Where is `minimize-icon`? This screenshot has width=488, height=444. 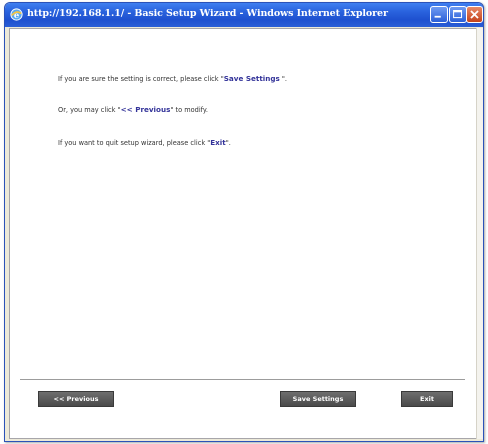
minimize-icon is located at coordinates (437, 16).